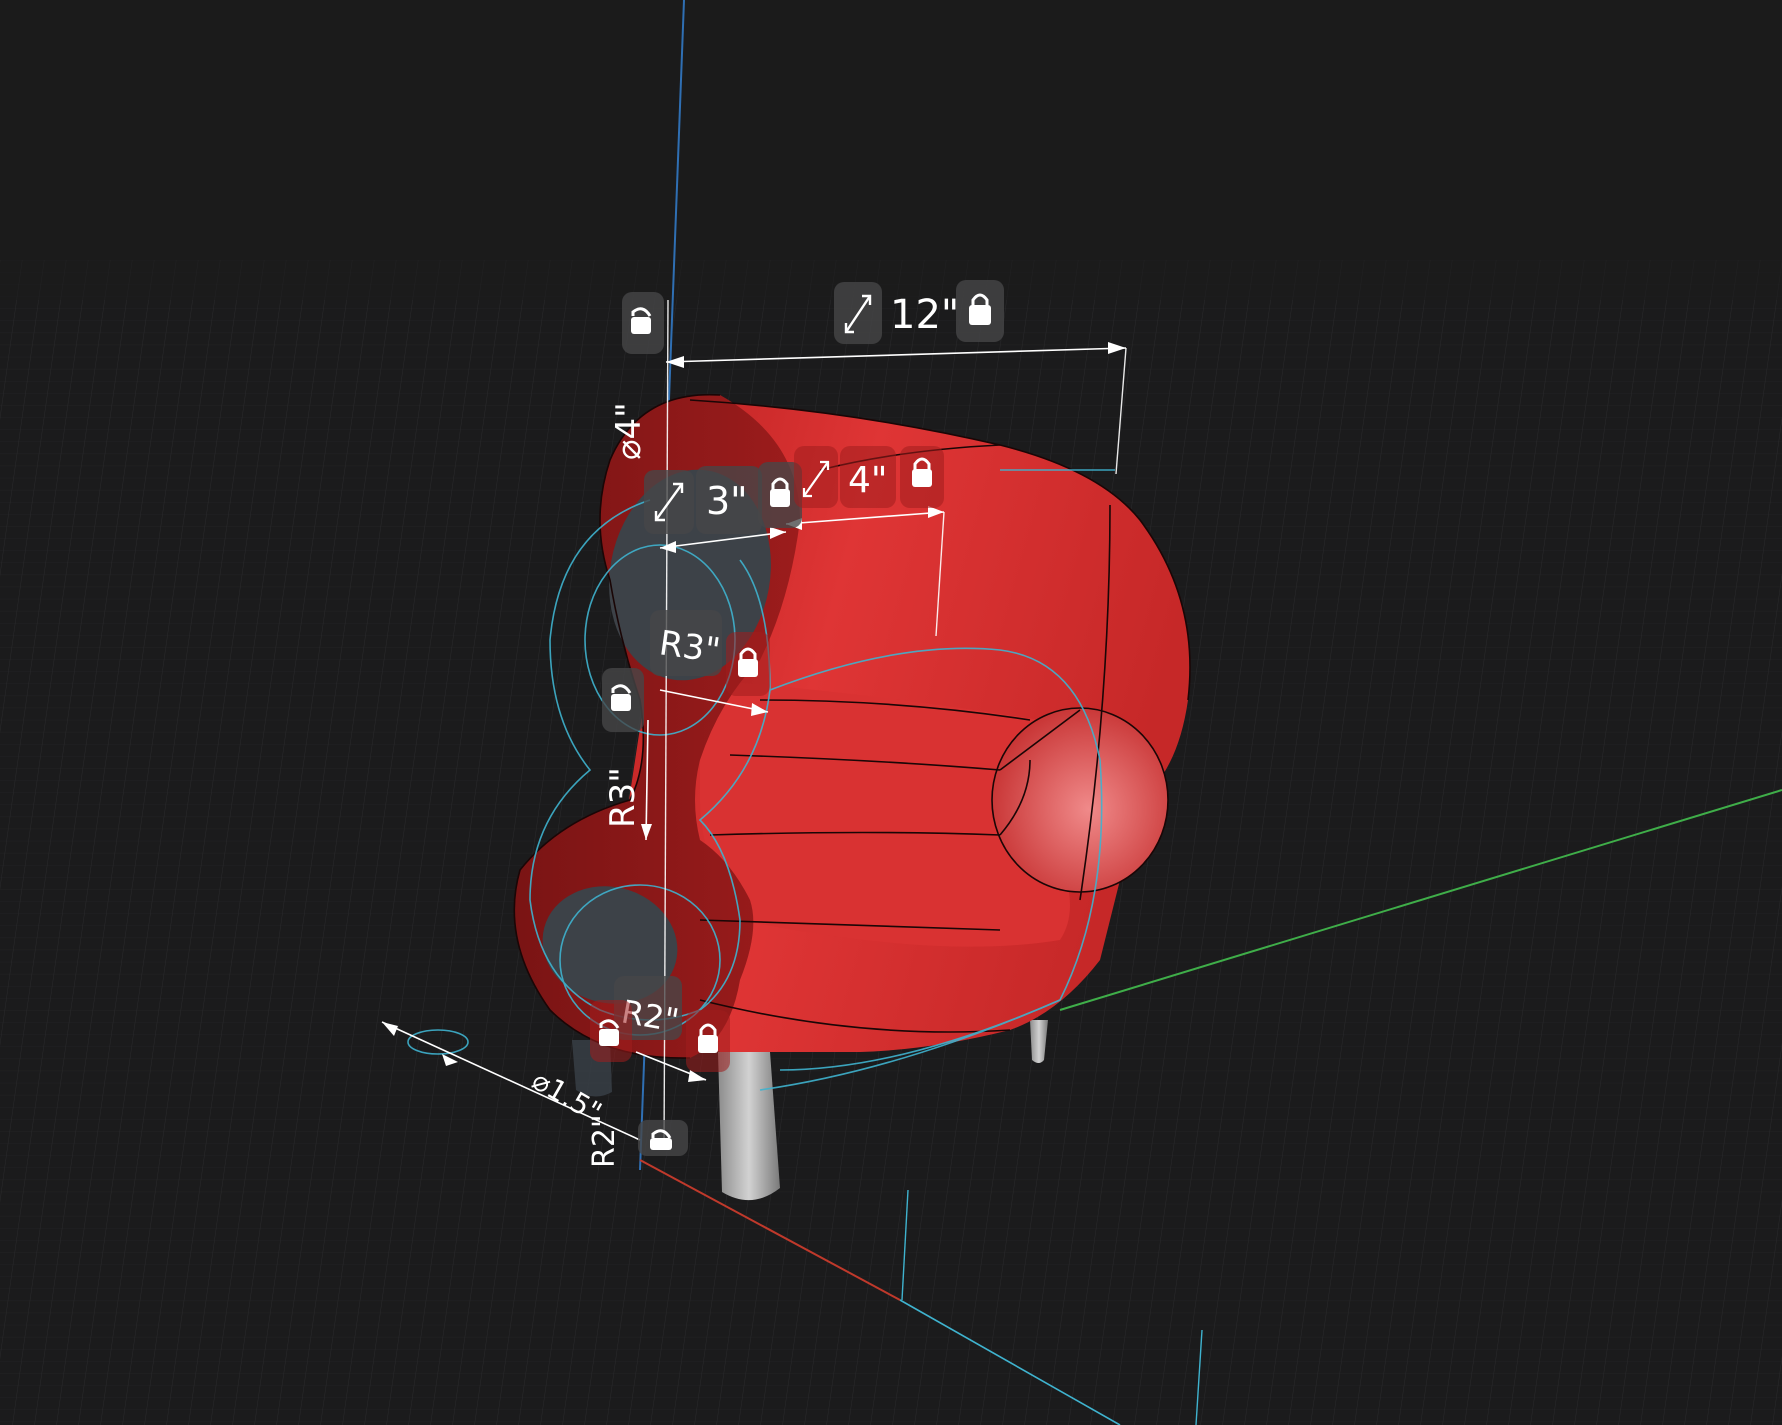  What do you see at coordinates (1080, 800) in the screenshot?
I see `arm-cap` at bounding box center [1080, 800].